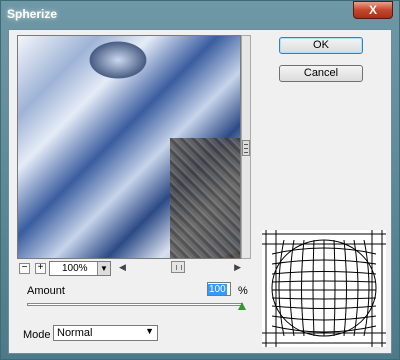  I want to click on mode-selected-value: Normal, so click(75, 333).